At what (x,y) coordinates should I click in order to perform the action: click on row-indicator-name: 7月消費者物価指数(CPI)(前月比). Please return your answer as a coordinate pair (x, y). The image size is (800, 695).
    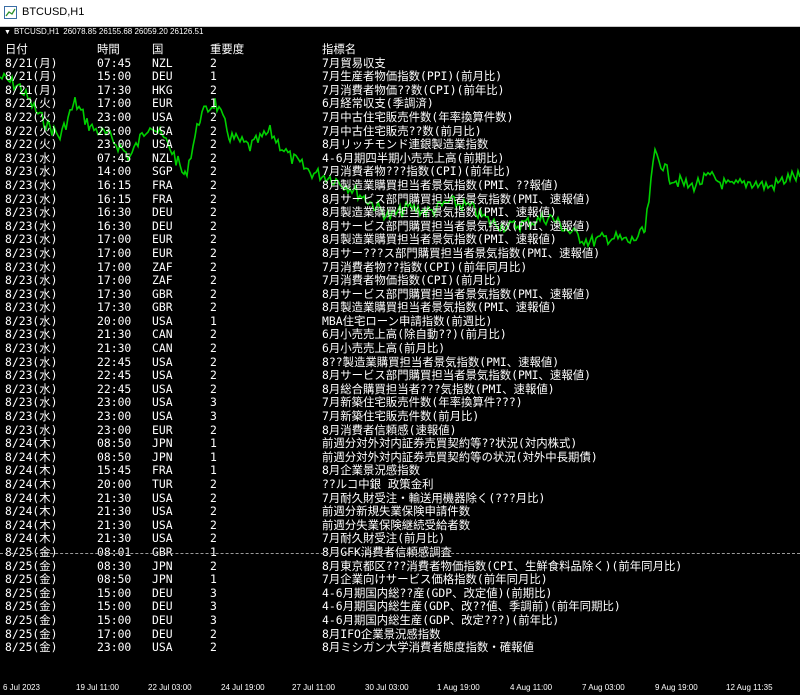
    Looking at the image, I should click on (412, 280).